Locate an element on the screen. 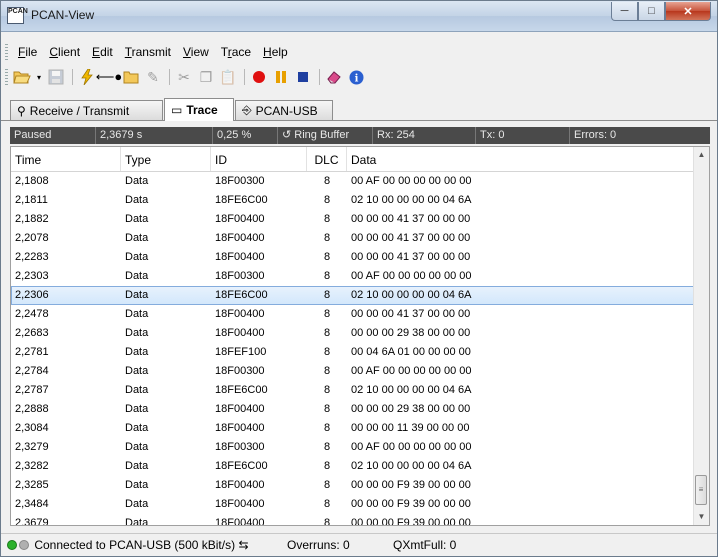  copy-button: ❐ is located at coordinates (206, 77).